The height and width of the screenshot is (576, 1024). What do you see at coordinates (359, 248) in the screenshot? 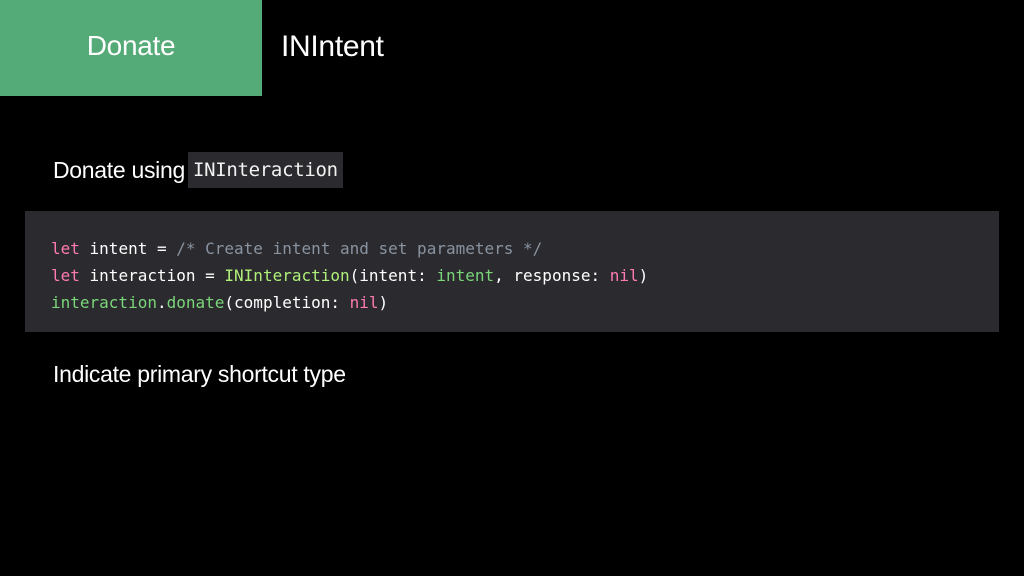
I see `code-comment: /* Create intent and set parameters */` at bounding box center [359, 248].